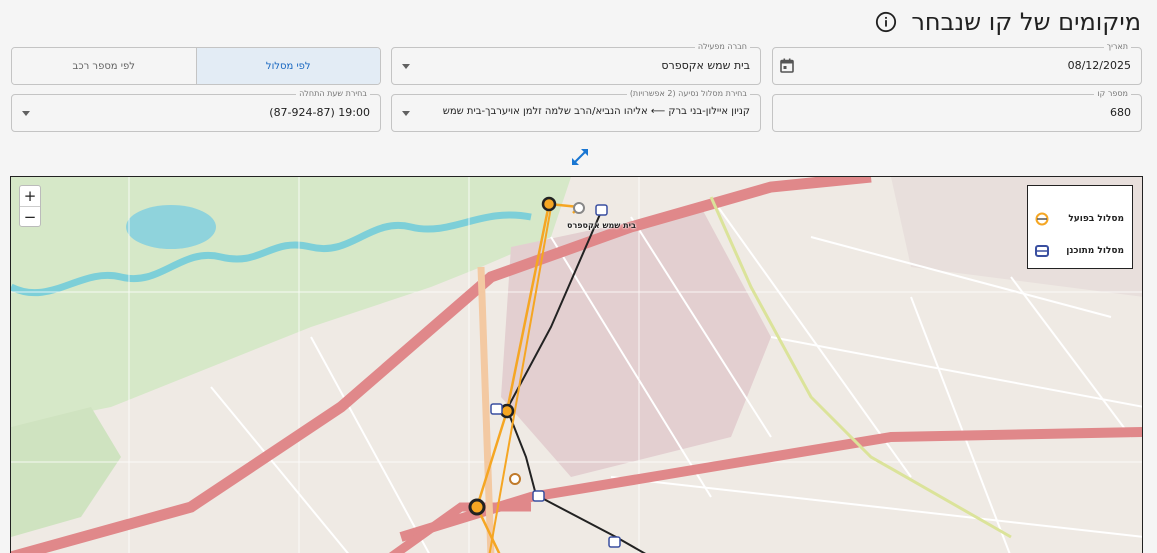 The width and height of the screenshot is (1157, 553). I want to click on info-circle-icon, so click(886, 22).